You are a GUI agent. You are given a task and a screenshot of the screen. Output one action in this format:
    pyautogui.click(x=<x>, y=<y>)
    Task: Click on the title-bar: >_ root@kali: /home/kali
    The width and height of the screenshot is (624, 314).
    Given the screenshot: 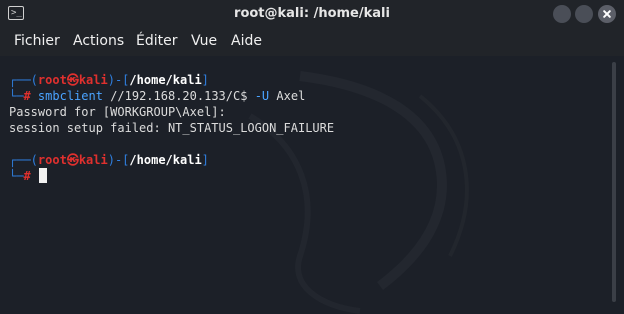 What is the action you would take?
    pyautogui.click(x=312, y=14)
    